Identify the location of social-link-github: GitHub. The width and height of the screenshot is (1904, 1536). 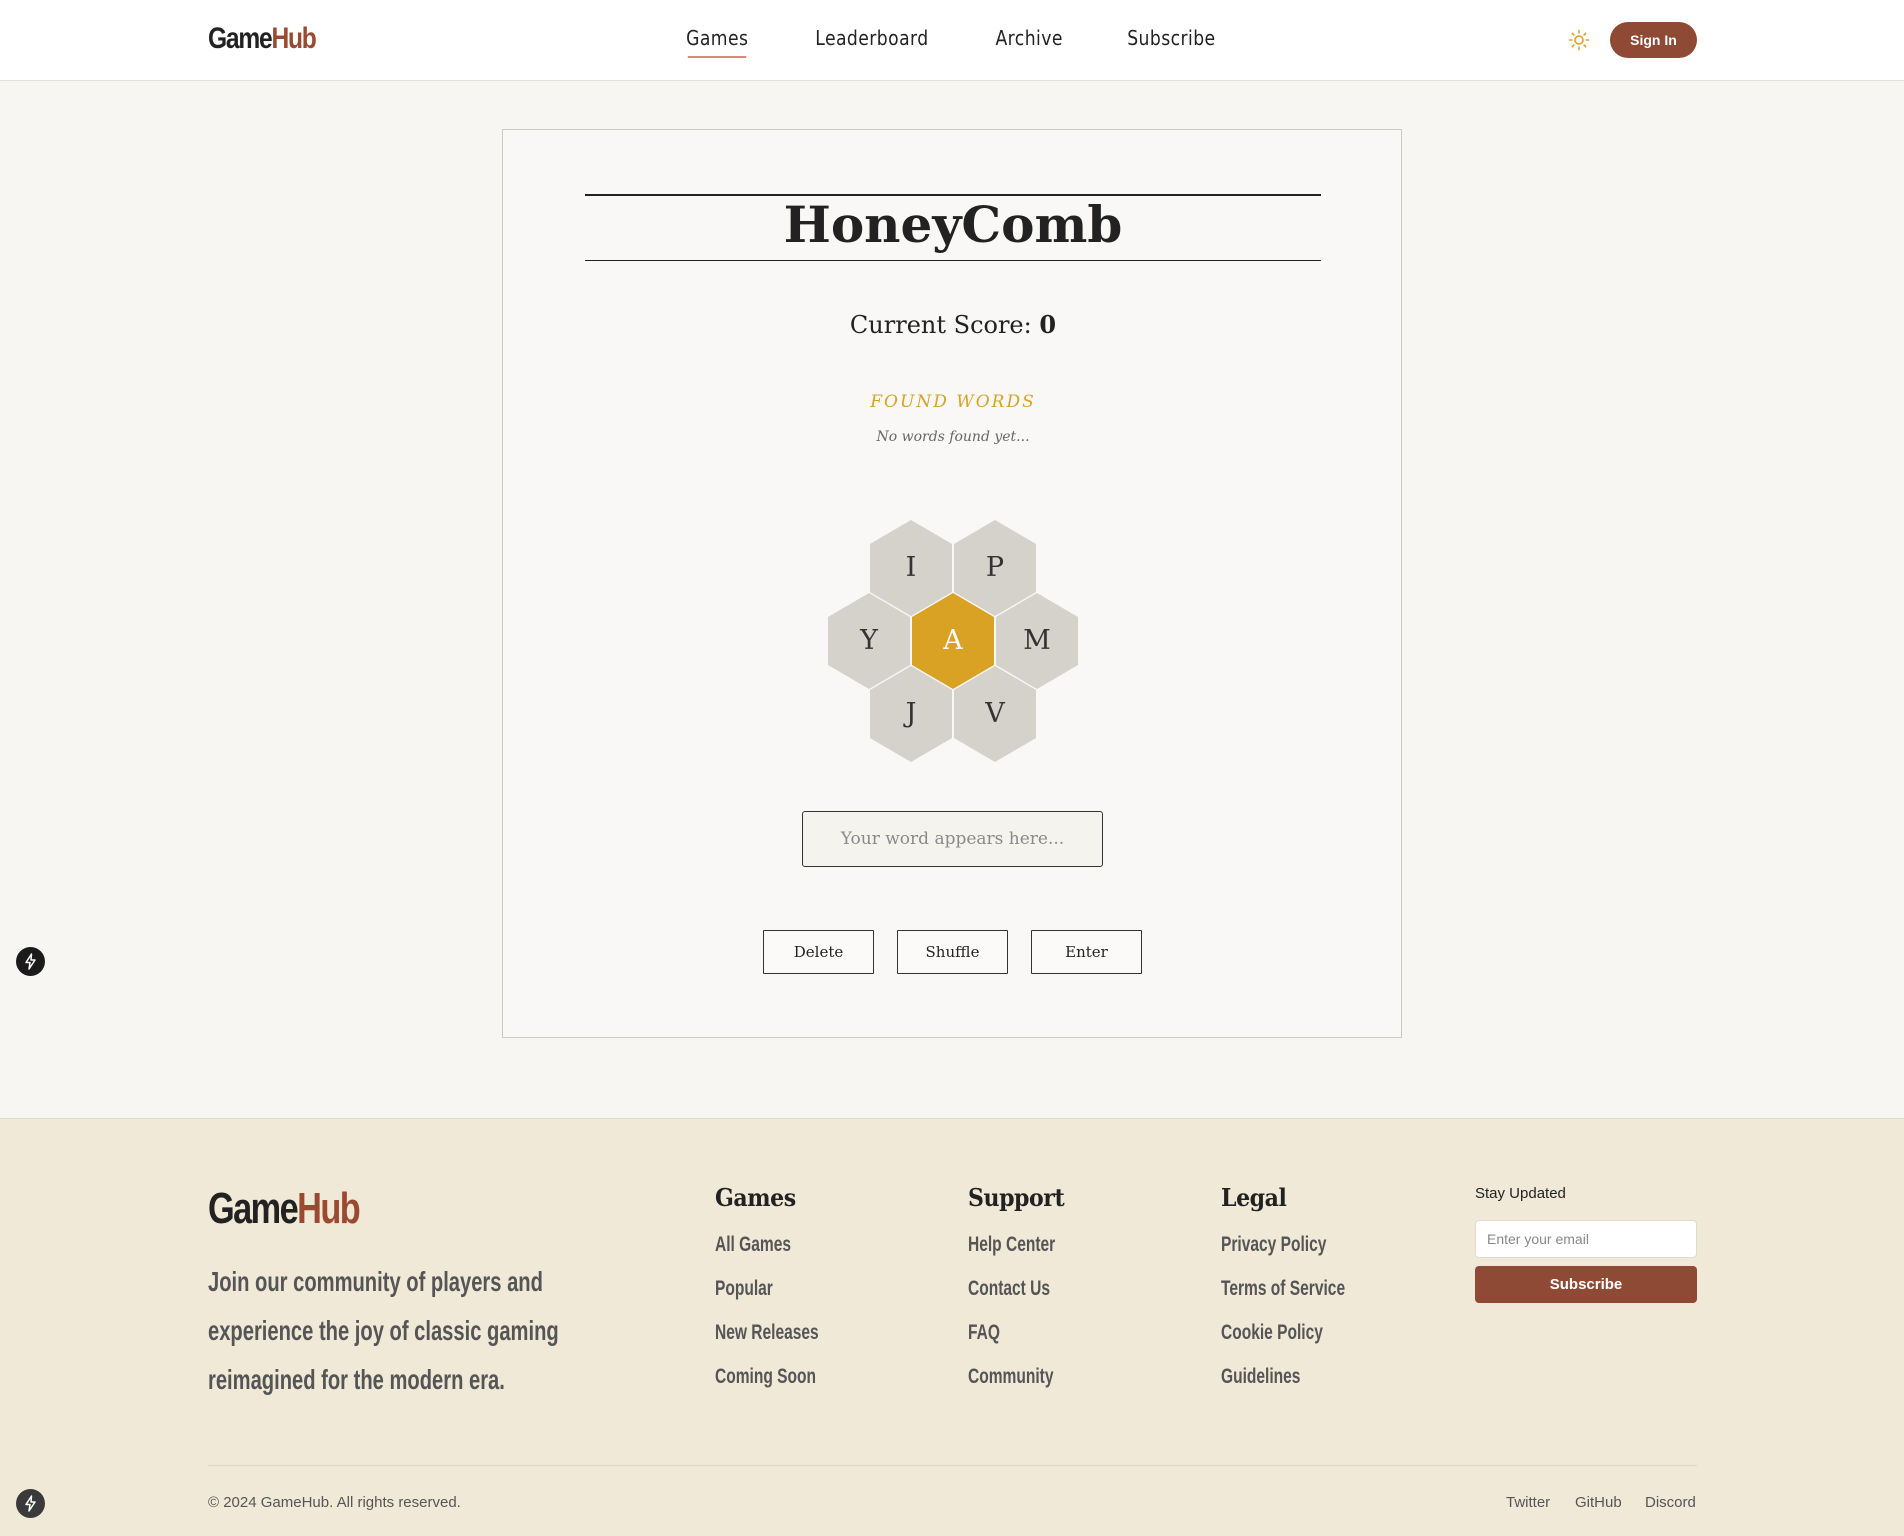
(1598, 1502).